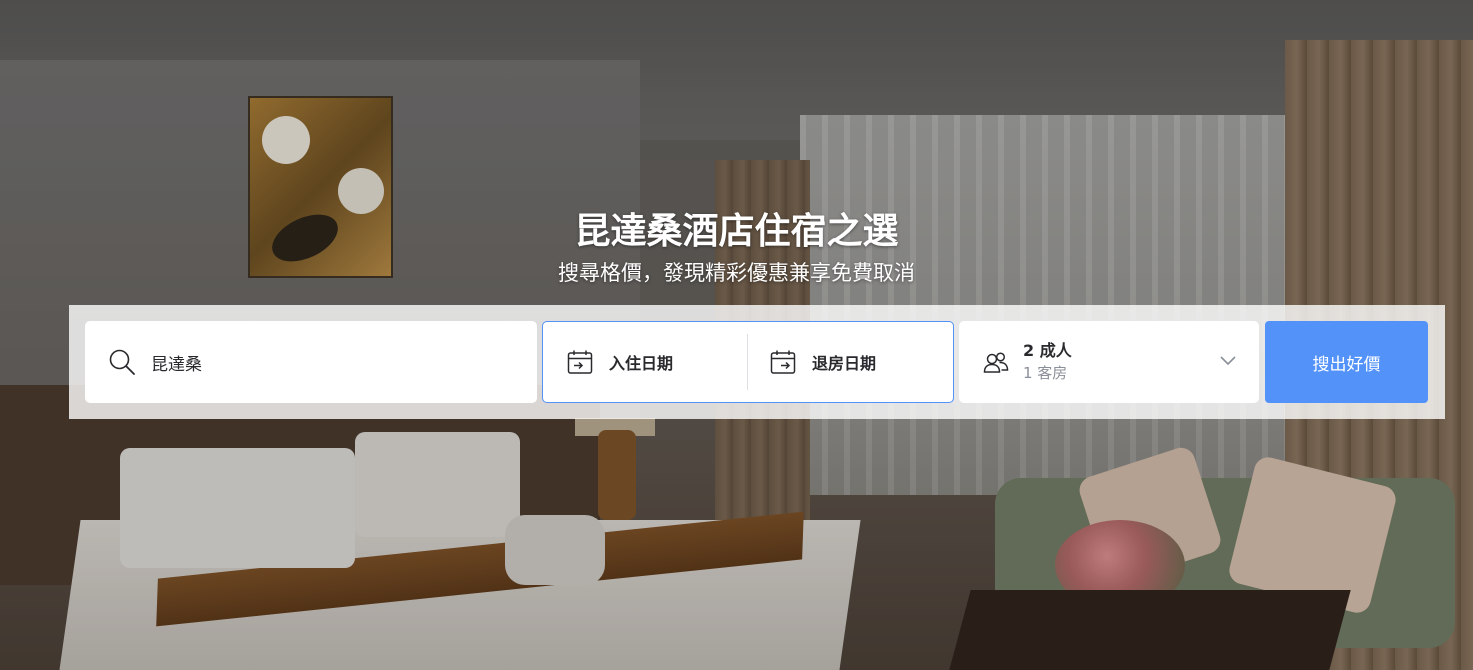  I want to click on calendar-checkout-icon, so click(783, 362).